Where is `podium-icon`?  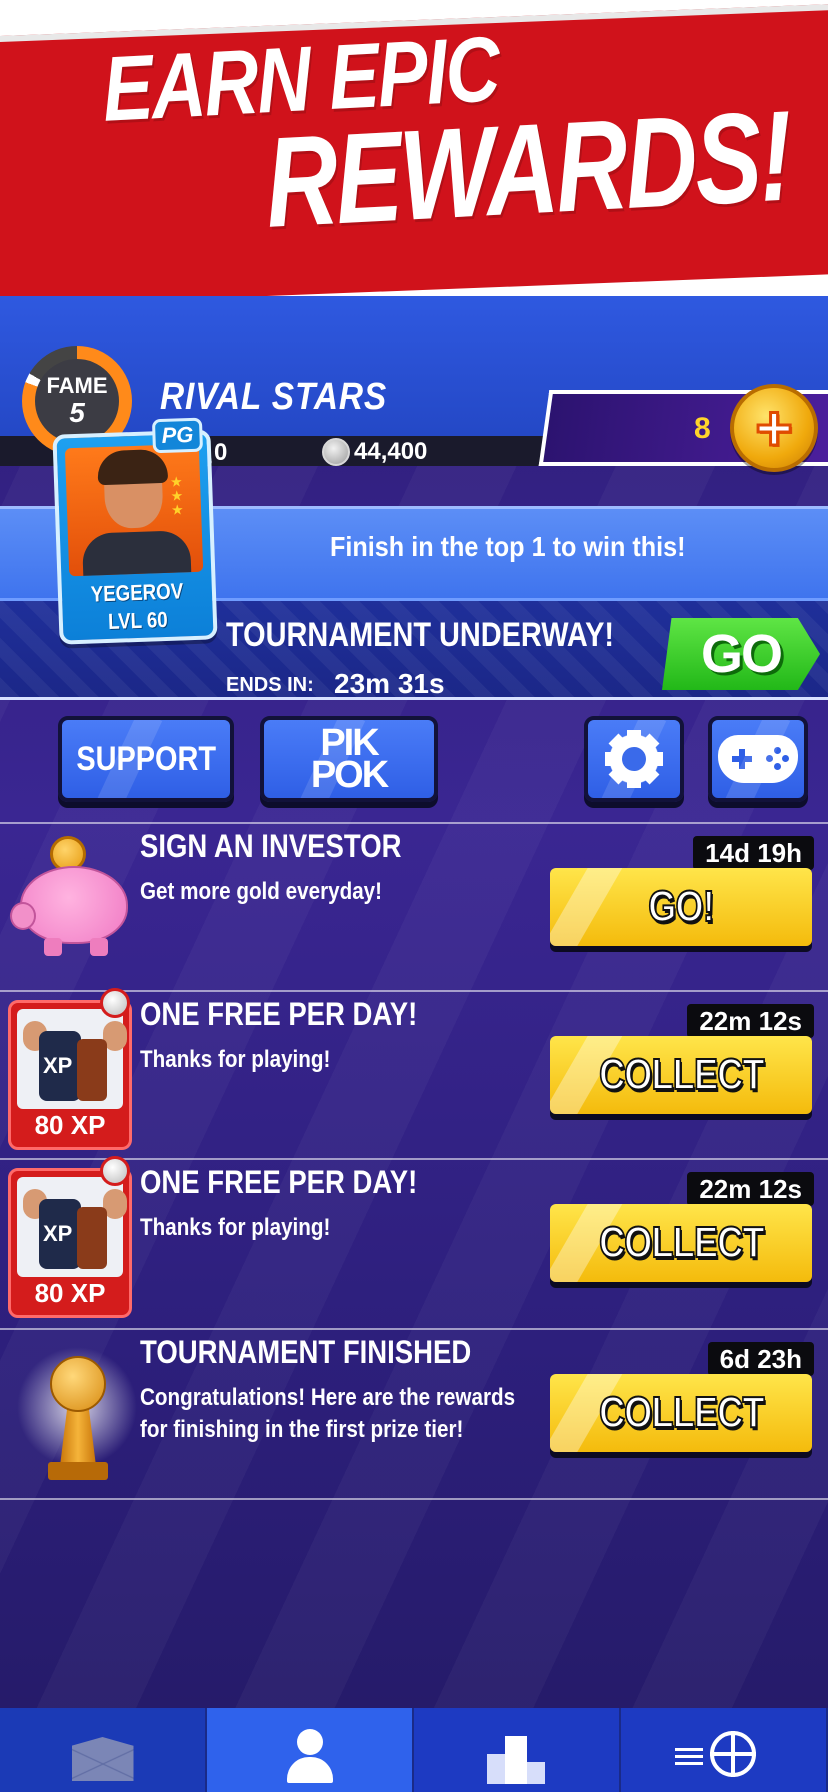 podium-icon is located at coordinates (516, 1755).